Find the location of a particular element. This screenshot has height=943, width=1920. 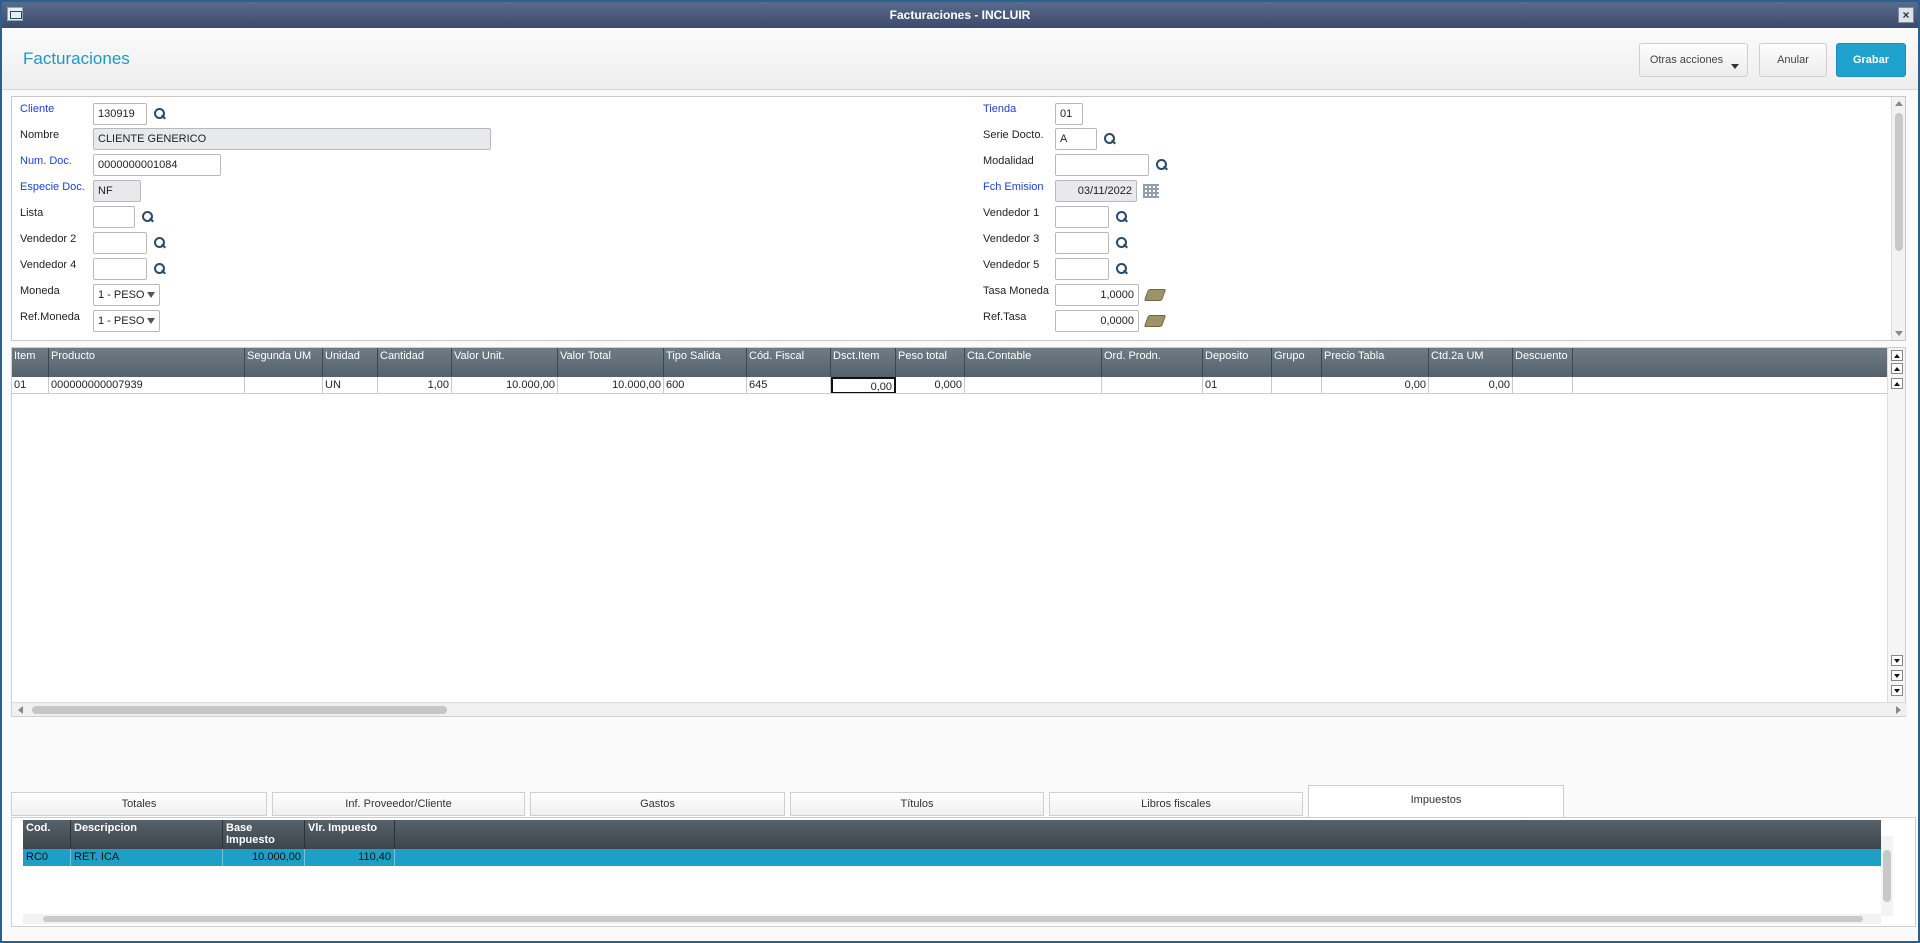

especie-doc-input: NF is located at coordinates (117, 191).